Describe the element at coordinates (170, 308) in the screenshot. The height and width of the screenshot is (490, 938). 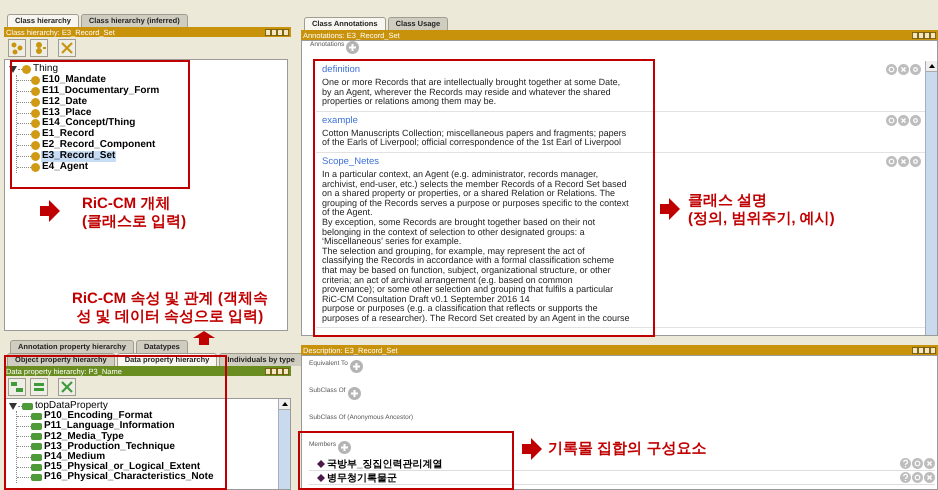
I see `callout-text: RiC-CM 속성 및 관계 (객체속 성 및 데이터 속성으로 입력)` at that location.